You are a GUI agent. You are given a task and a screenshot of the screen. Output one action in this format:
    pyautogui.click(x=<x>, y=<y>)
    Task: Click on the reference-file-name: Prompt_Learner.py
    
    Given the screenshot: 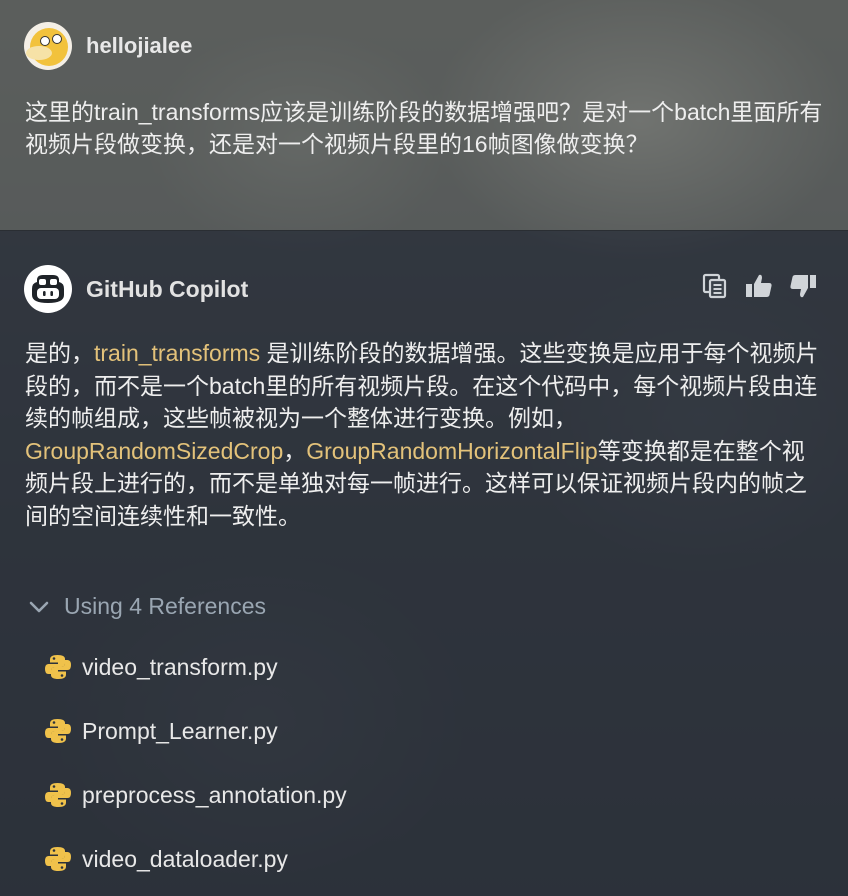 What is the action you would take?
    pyautogui.click(x=180, y=730)
    